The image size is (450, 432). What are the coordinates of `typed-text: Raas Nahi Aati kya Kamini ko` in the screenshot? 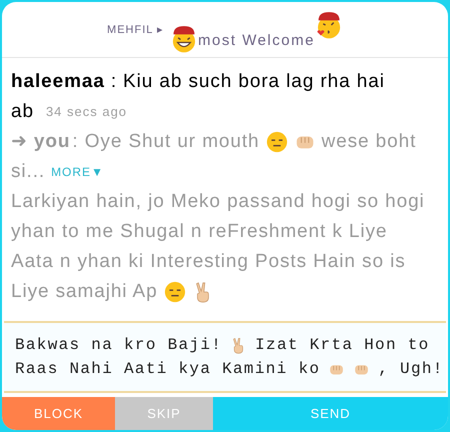 It's located at (167, 369).